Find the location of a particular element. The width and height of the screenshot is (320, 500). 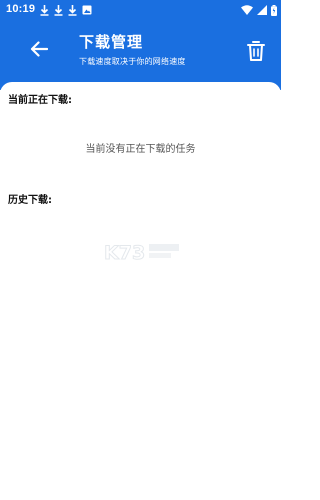

system-icons is located at coordinates (259, 10).